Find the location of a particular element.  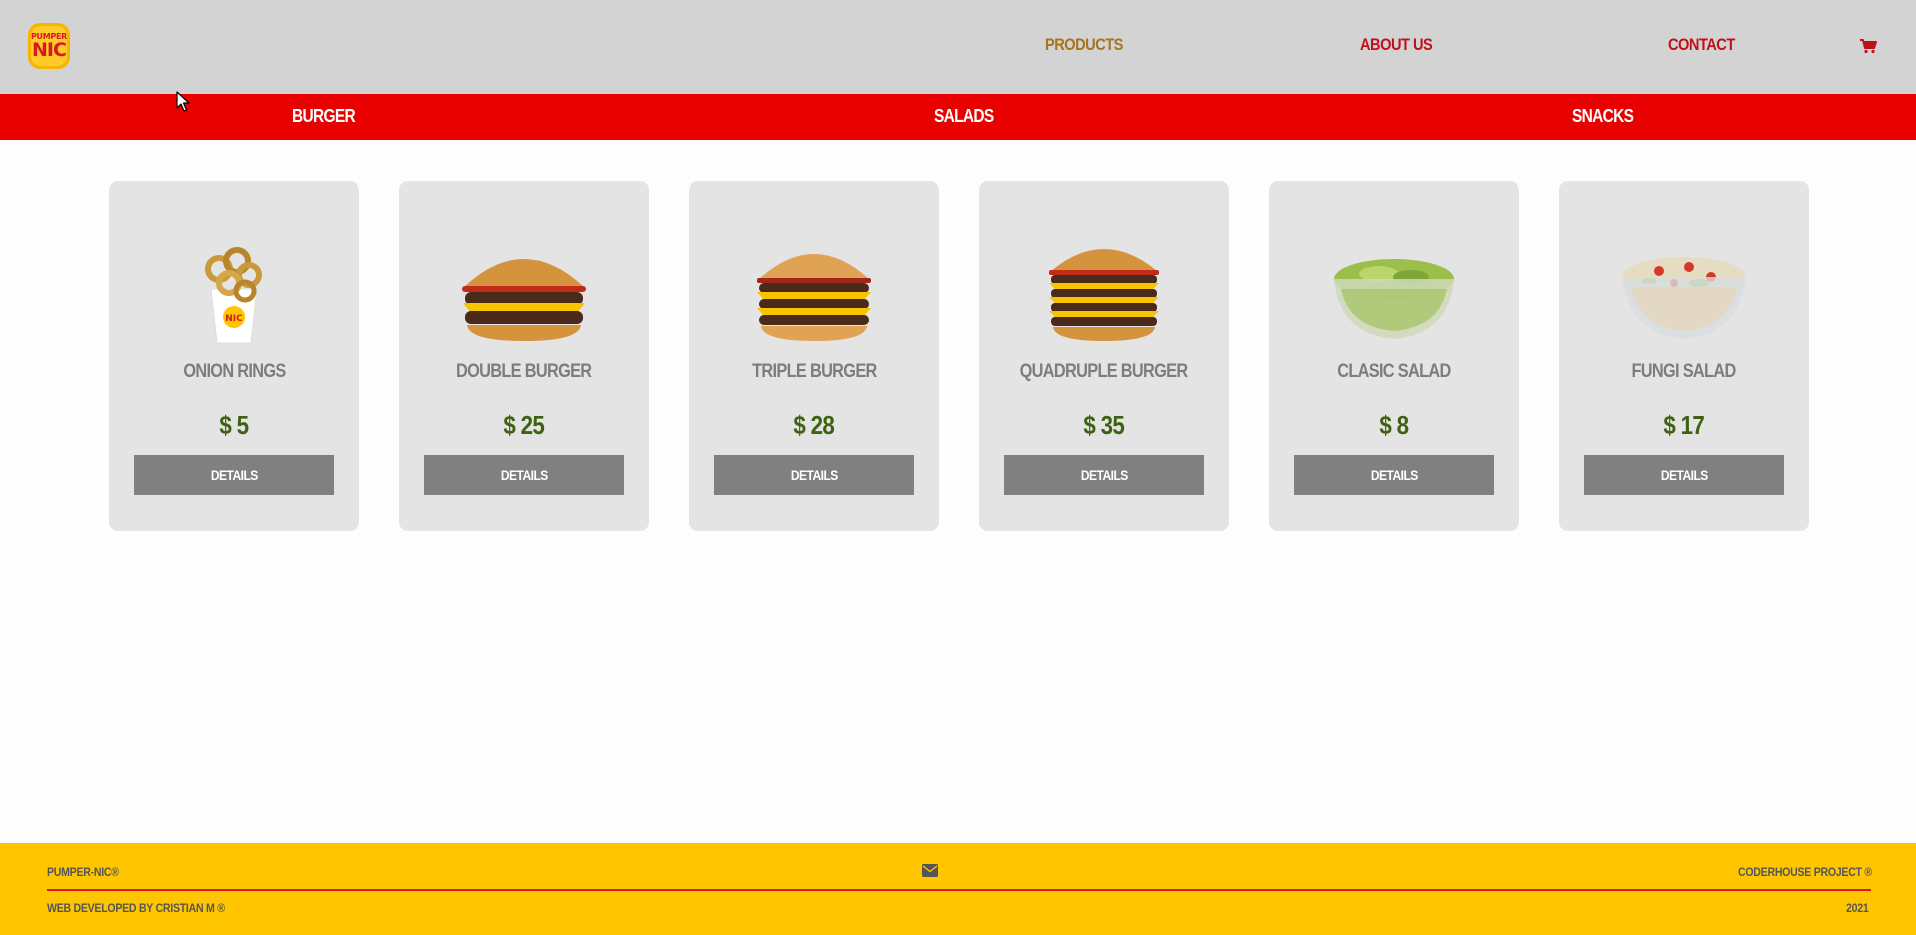

nav-contact-link: CONTACT is located at coordinates (1701, 45).